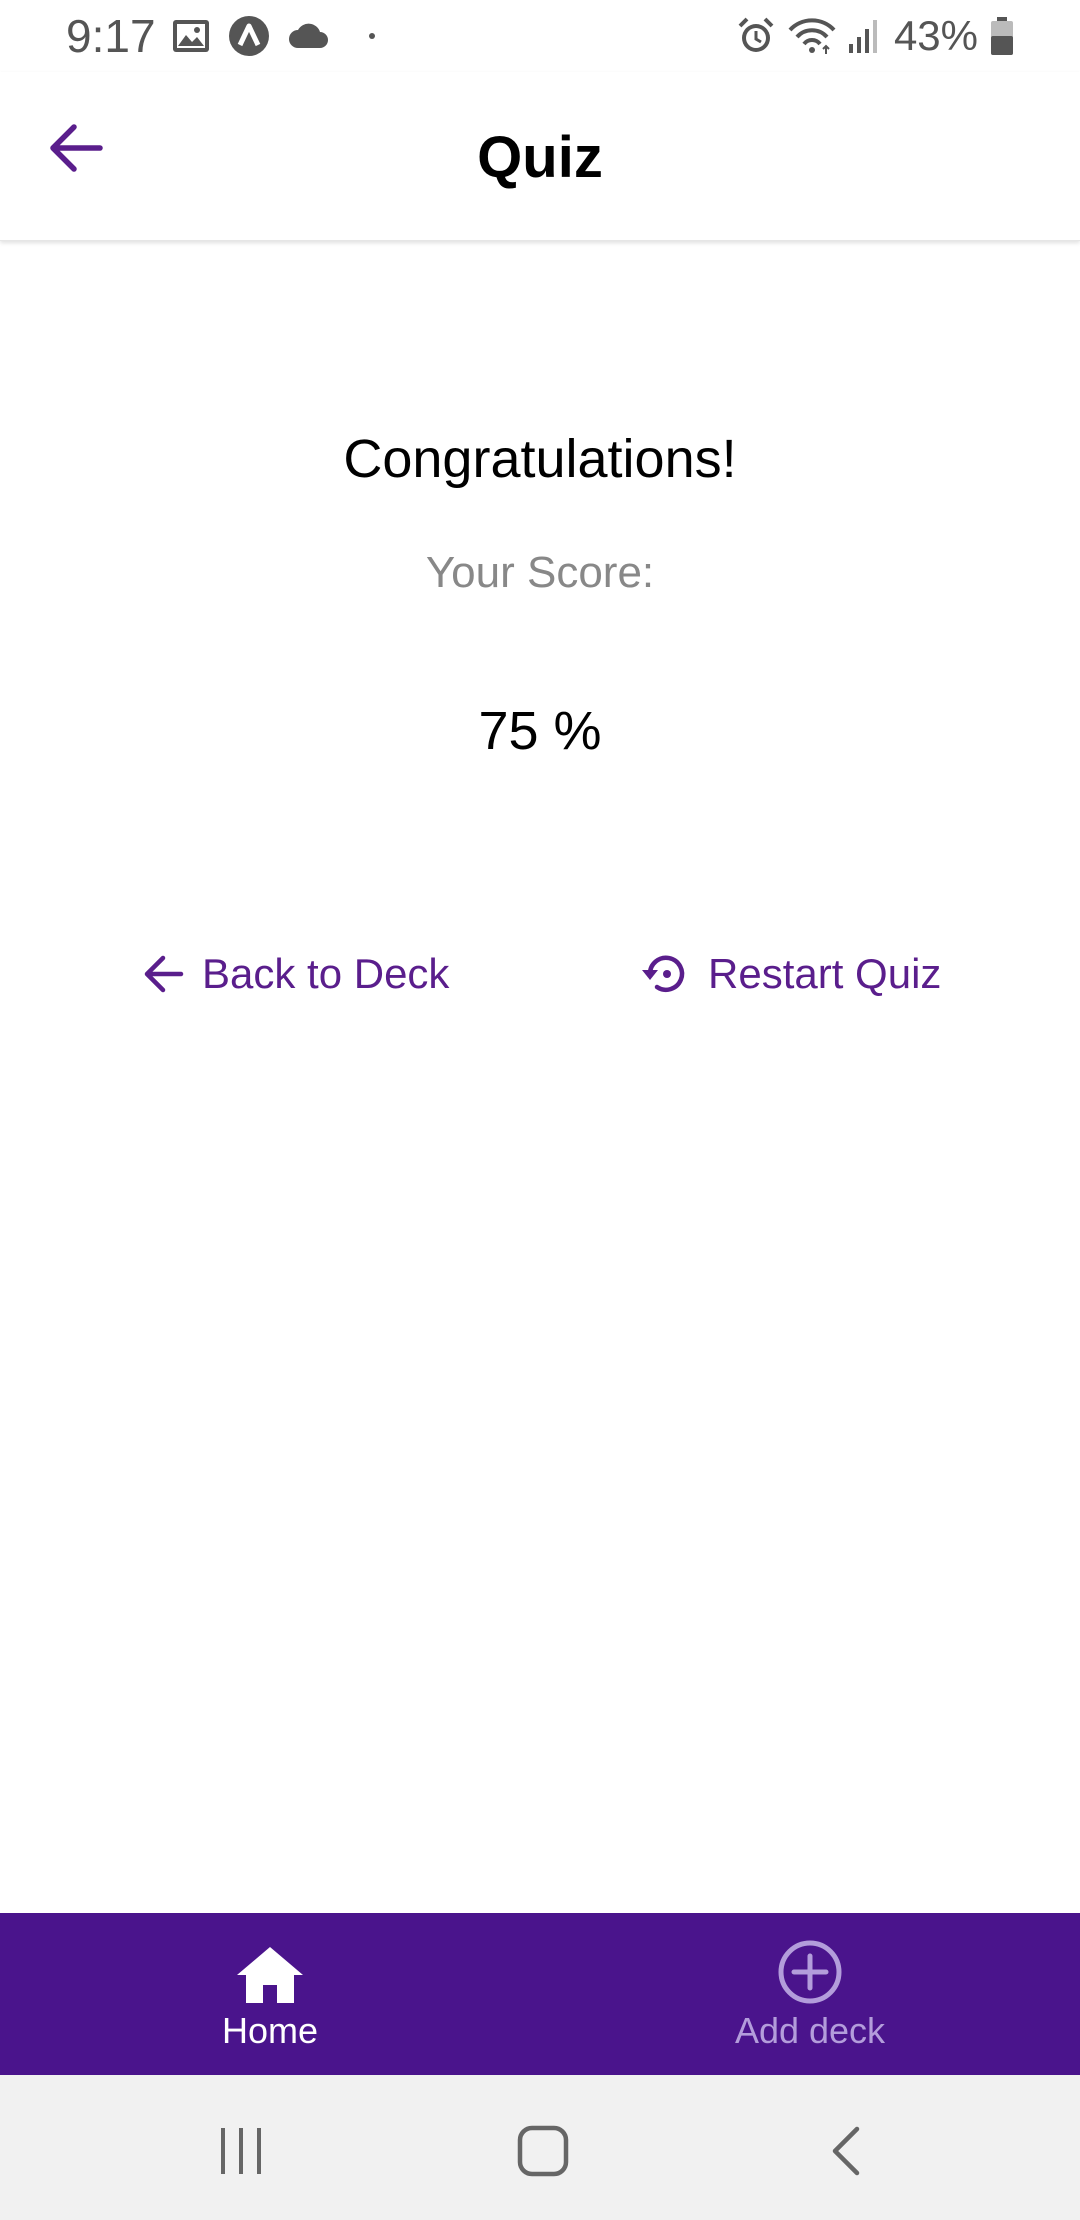  I want to click on back-chevron-icon, so click(846, 2151).